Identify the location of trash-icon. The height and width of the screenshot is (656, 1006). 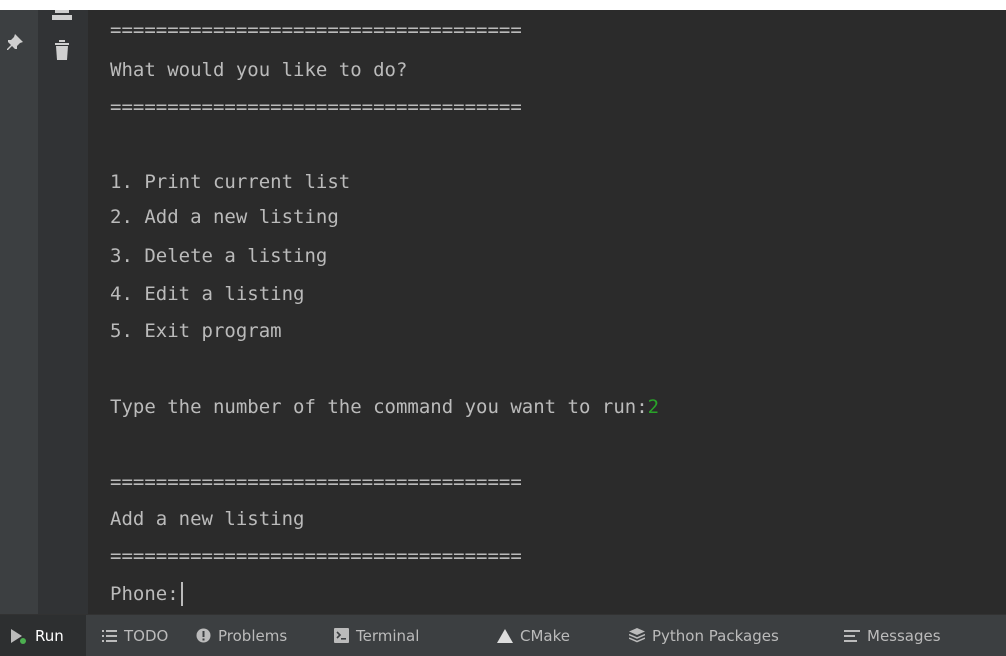
(62, 50).